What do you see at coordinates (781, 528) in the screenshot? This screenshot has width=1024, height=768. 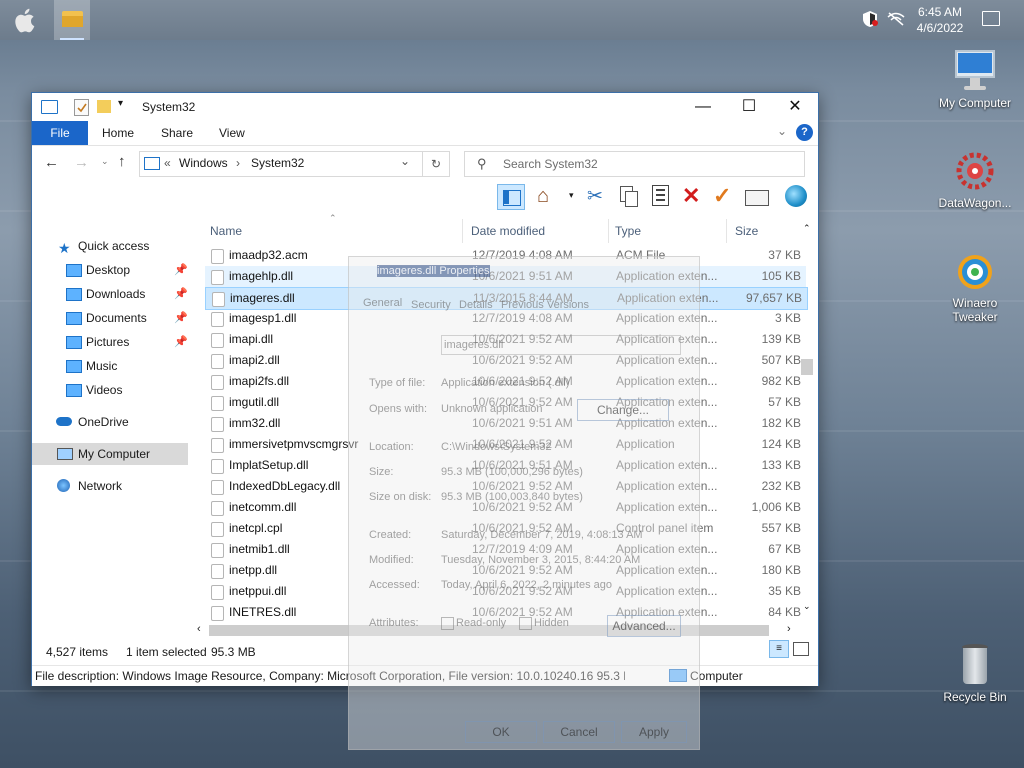 I see `file-size: 557 KB` at bounding box center [781, 528].